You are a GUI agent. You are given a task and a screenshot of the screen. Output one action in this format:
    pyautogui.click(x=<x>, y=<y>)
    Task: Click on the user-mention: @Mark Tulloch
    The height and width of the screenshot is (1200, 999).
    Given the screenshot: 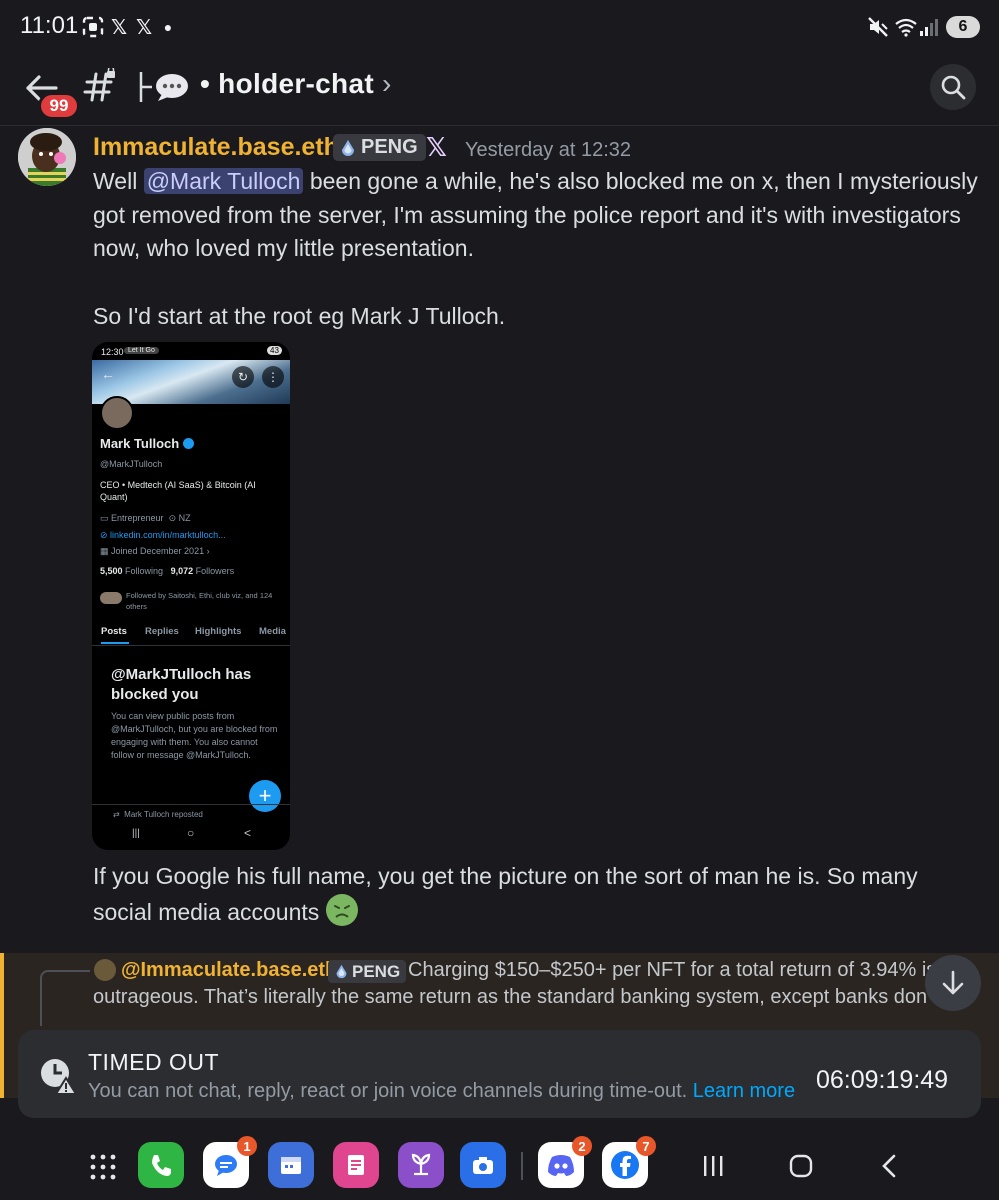 What is the action you would take?
    pyautogui.click(x=223, y=181)
    